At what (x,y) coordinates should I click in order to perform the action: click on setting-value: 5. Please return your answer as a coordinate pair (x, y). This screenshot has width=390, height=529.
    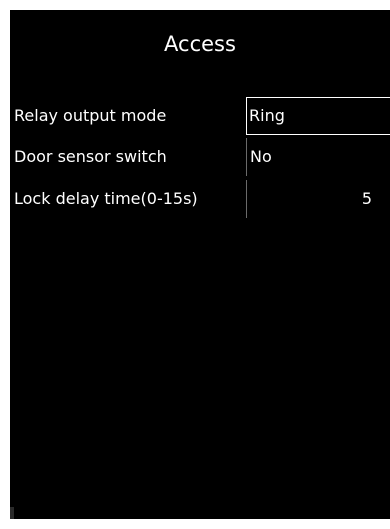
    Looking at the image, I should click on (366, 198).